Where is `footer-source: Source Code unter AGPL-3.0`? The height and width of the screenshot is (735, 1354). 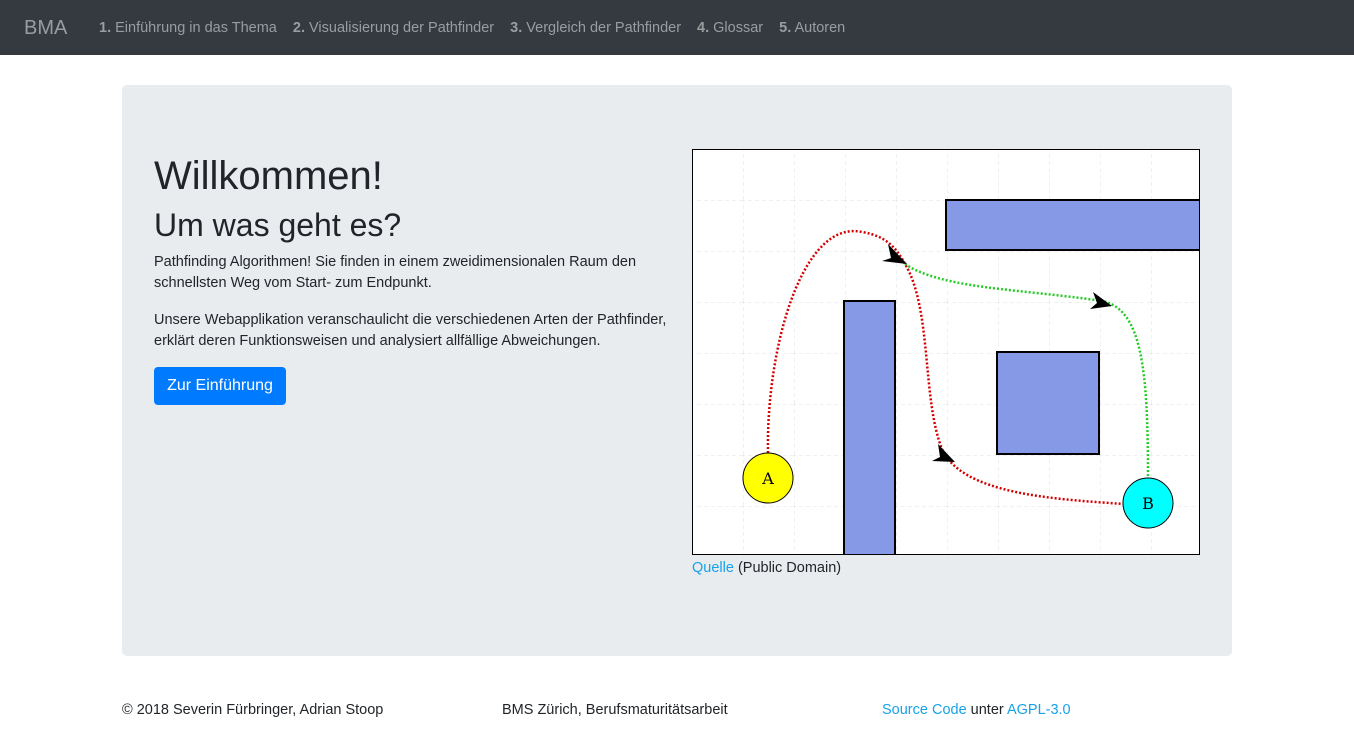
footer-source: Source Code unter AGPL-3.0 is located at coordinates (976, 710).